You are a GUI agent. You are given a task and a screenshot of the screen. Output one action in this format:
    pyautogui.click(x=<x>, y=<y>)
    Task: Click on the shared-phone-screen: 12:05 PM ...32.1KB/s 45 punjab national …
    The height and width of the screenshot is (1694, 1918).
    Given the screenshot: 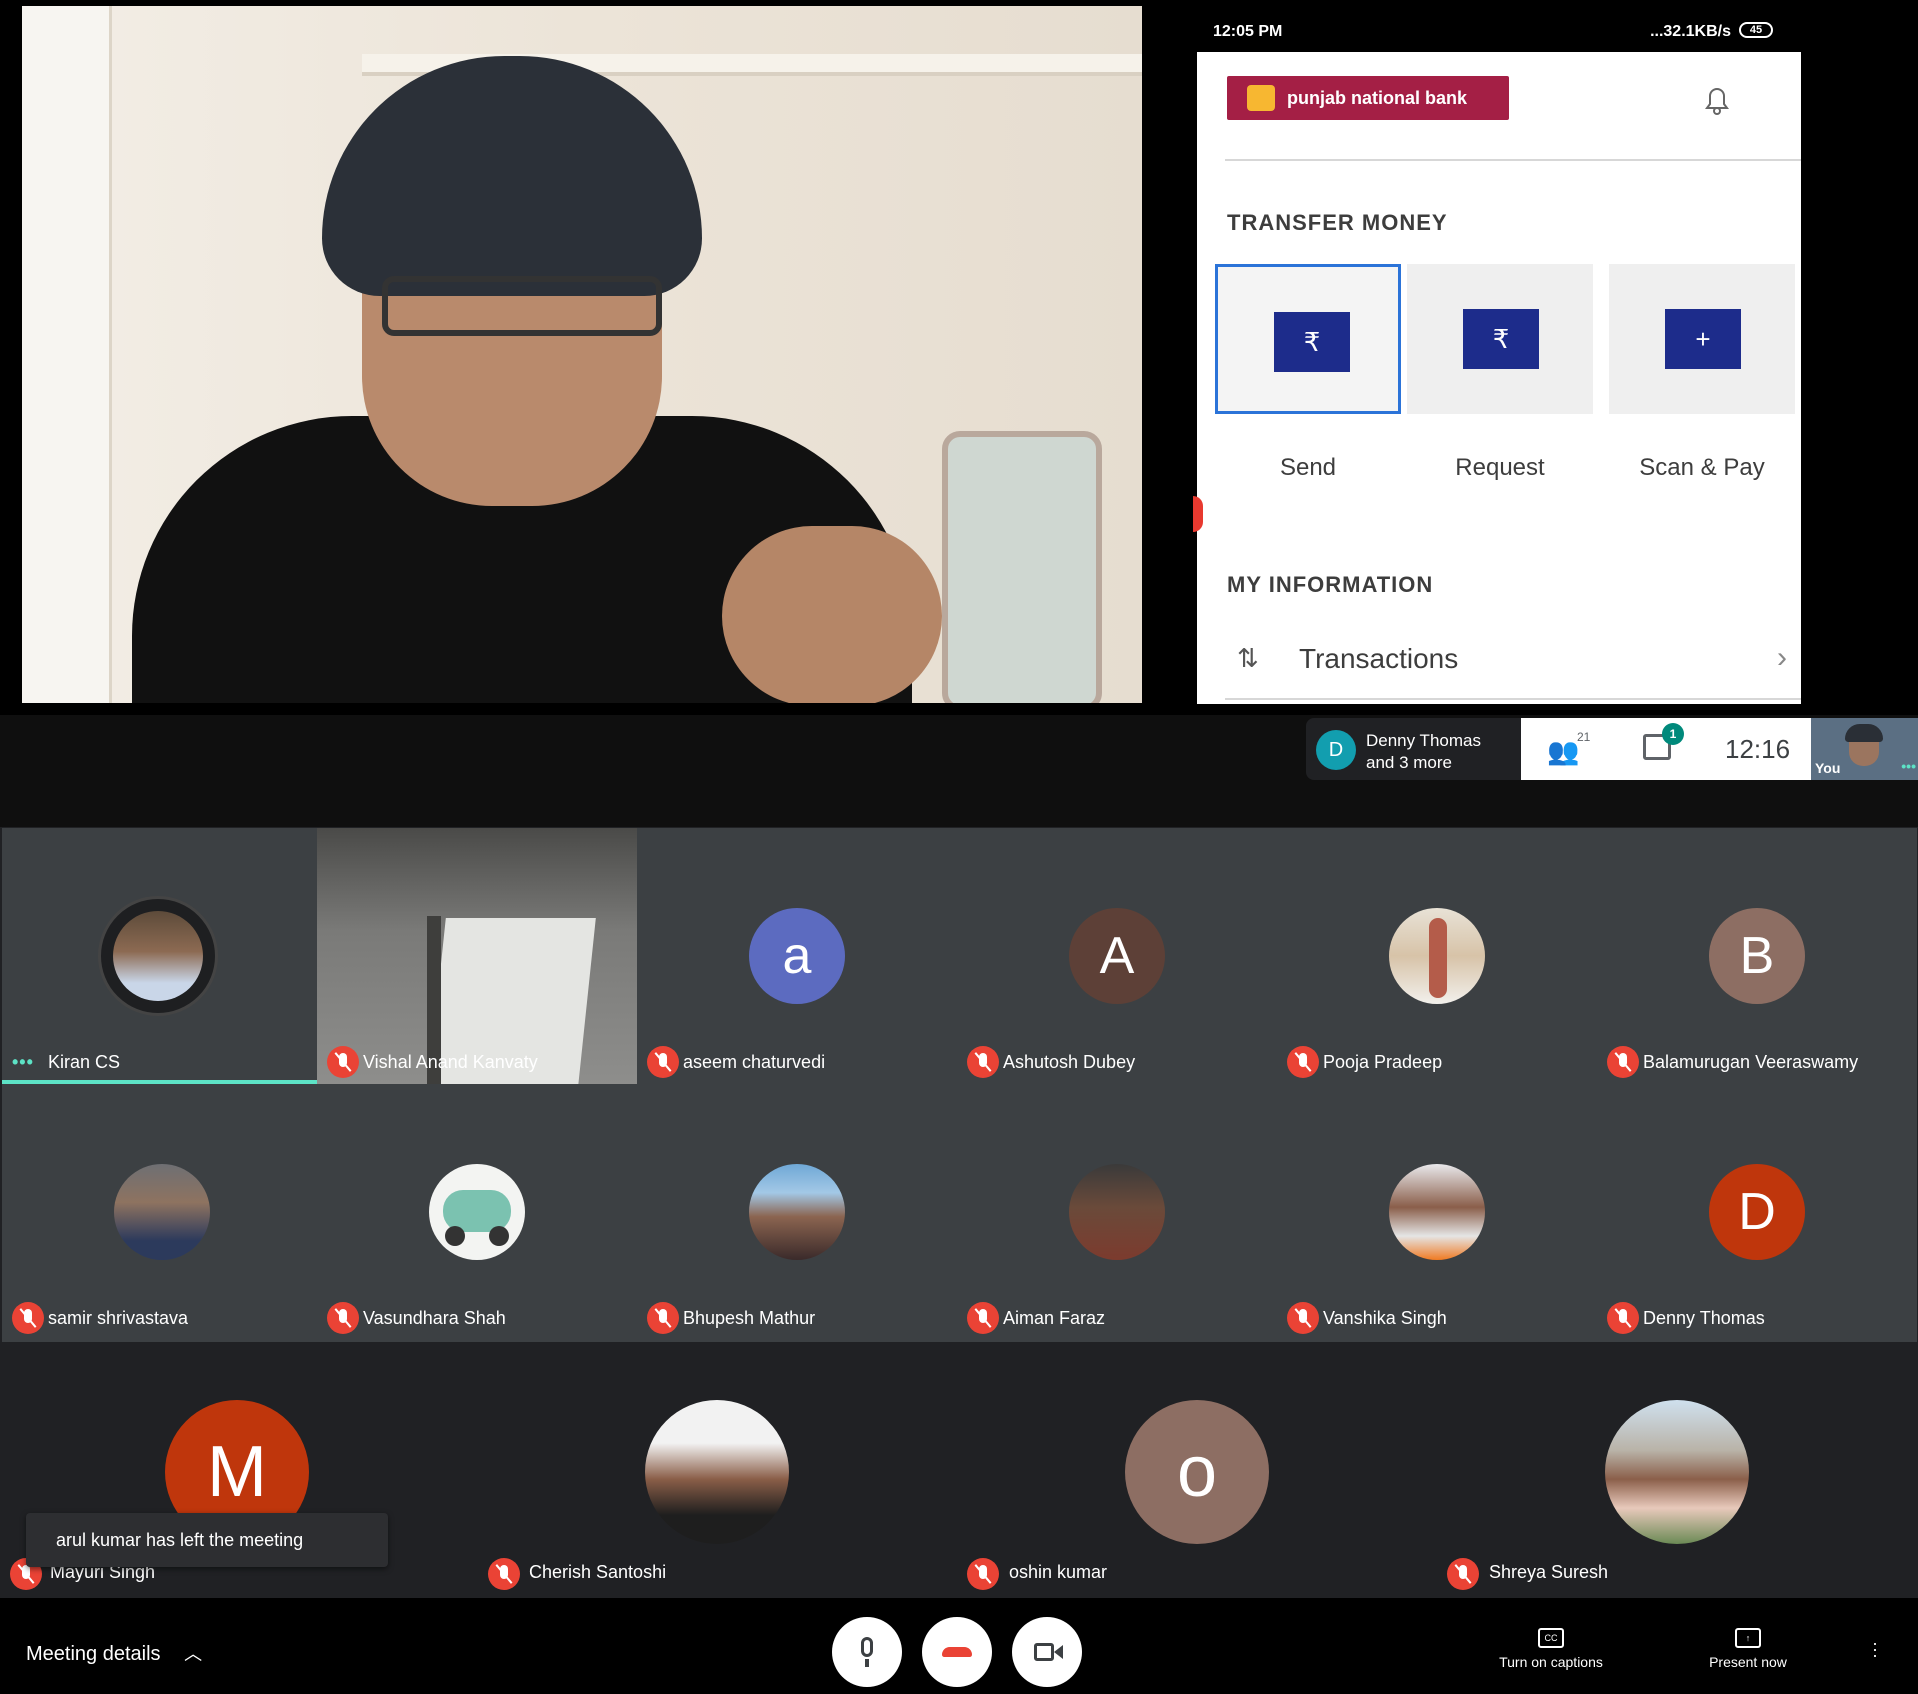 What is the action you would take?
    pyautogui.click(x=1499, y=359)
    